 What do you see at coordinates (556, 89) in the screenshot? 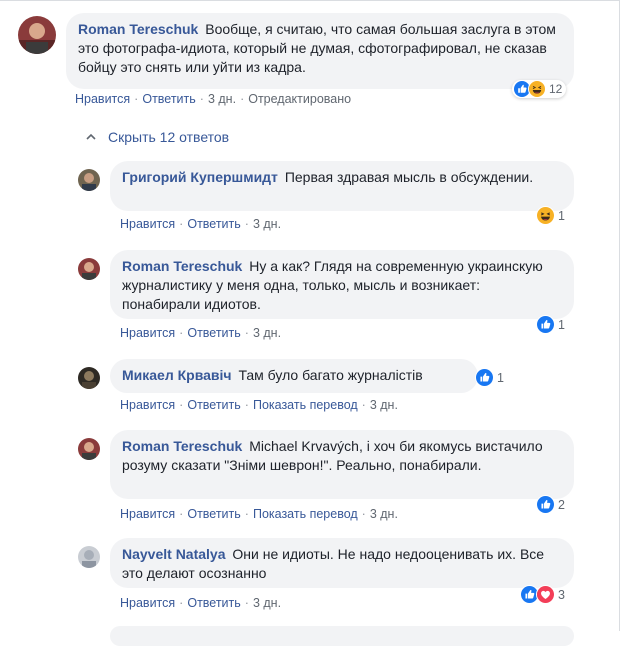
I see `reaction-count: 12` at bounding box center [556, 89].